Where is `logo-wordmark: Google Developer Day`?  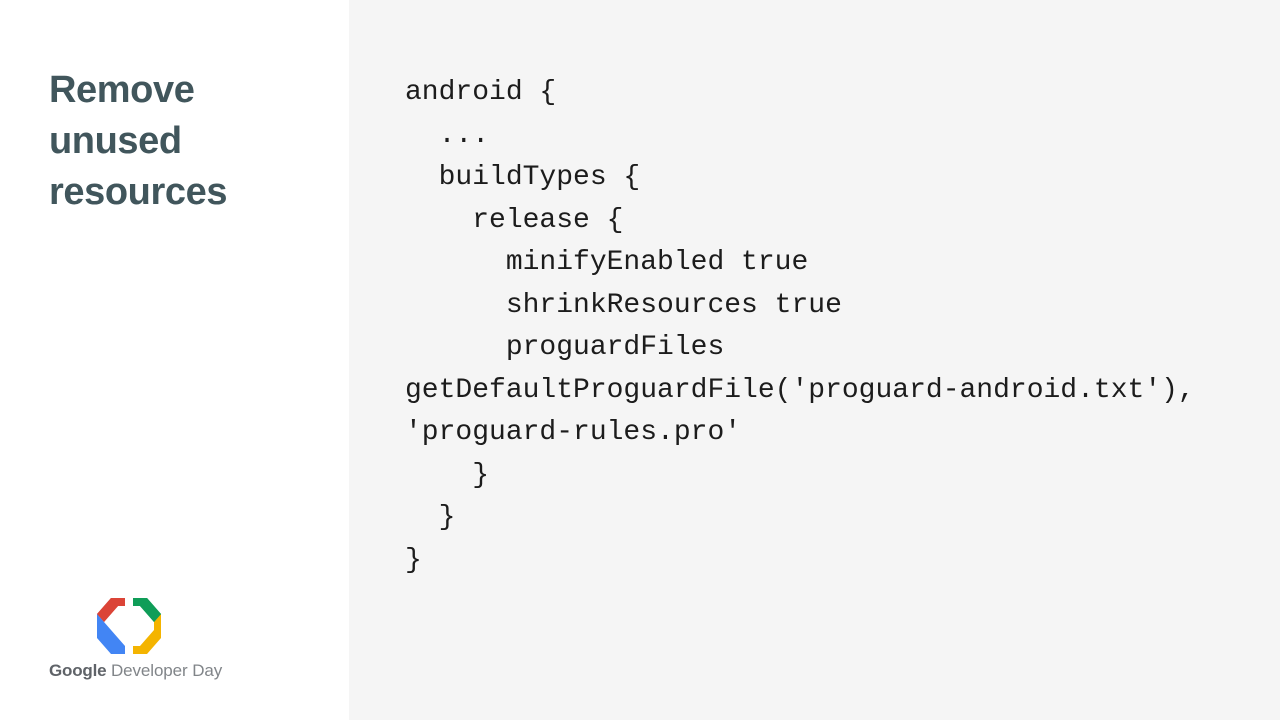 logo-wordmark: Google Developer Day is located at coordinates (135, 670).